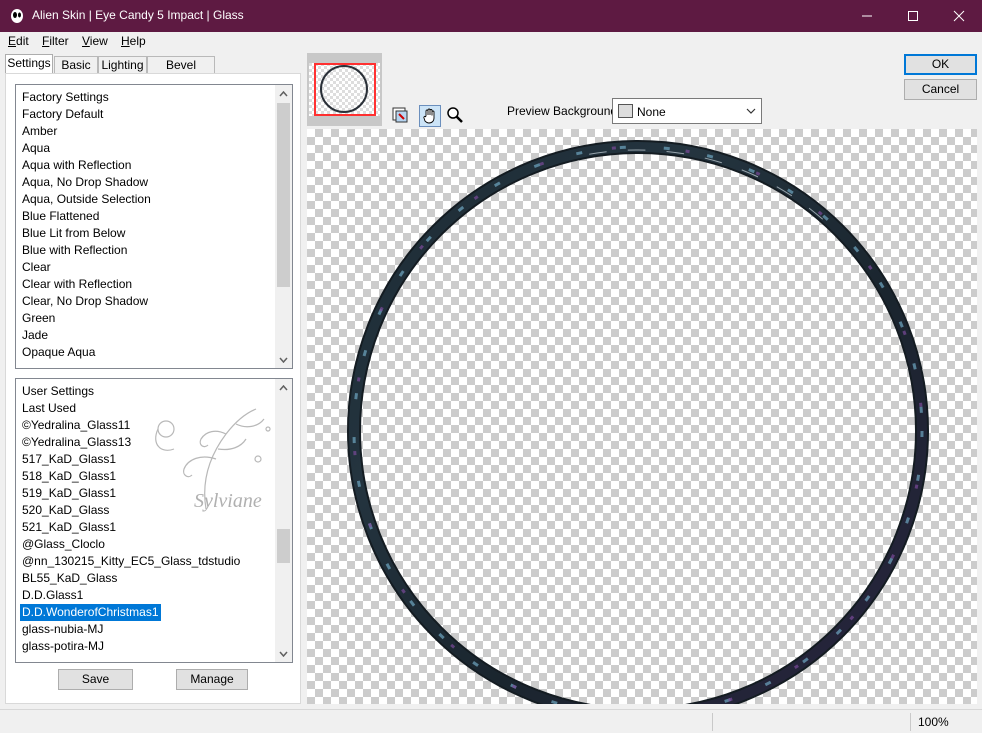 The width and height of the screenshot is (982, 733). What do you see at coordinates (63, 646) in the screenshot?
I see `list-item: glass-potira-MJ` at bounding box center [63, 646].